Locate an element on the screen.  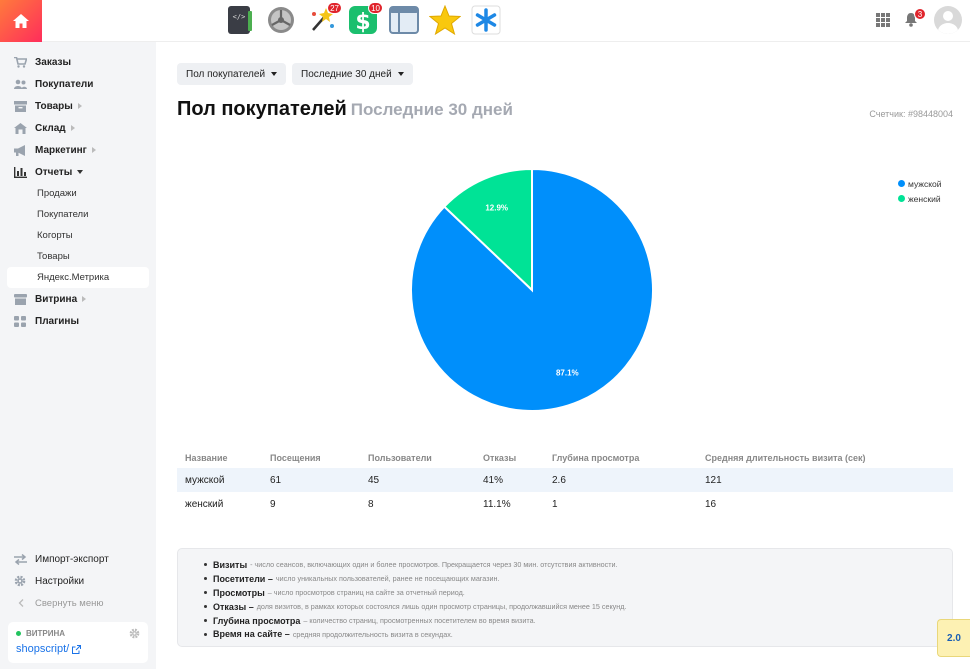
glossary-term: Отказы – is located at coordinates (233, 606).